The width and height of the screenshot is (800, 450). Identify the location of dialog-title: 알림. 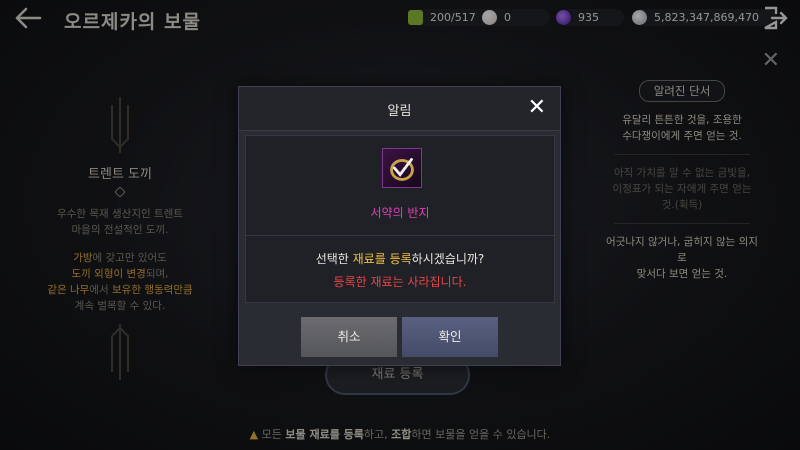
(399, 111).